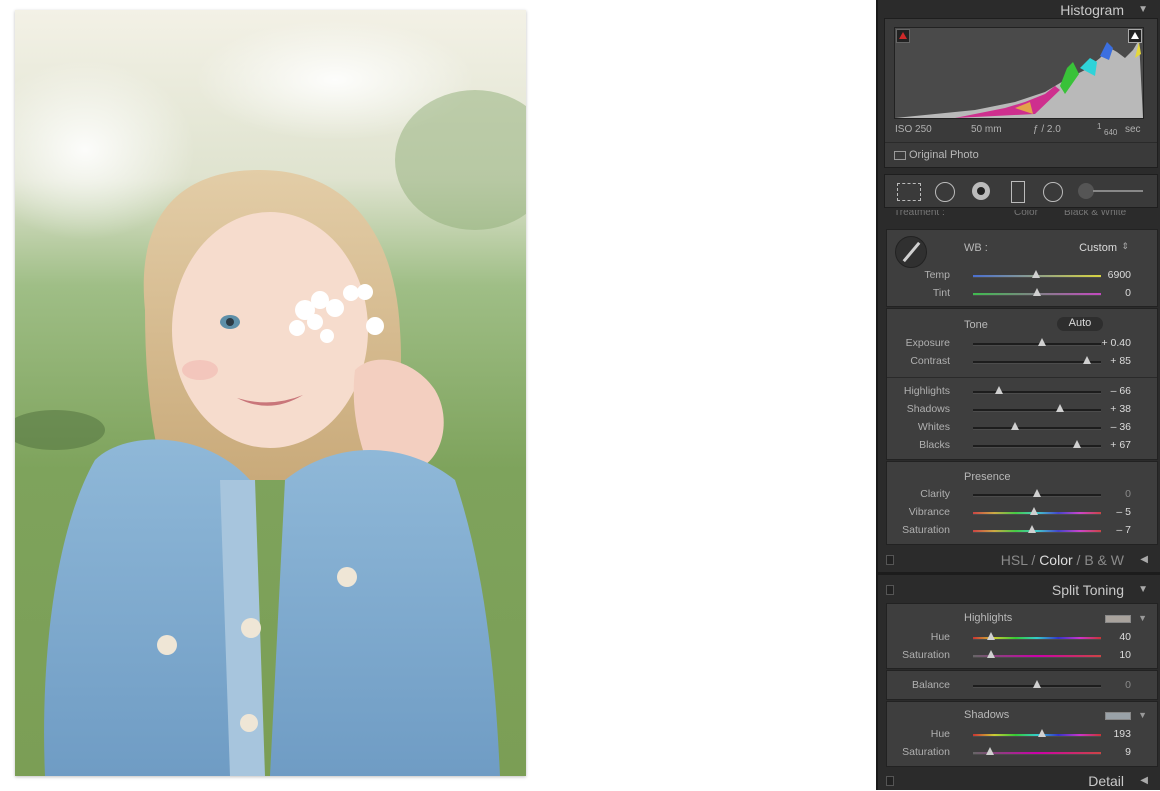 The image size is (1160, 791). What do you see at coordinates (1118, 191) in the screenshot?
I see `brush-size-slider` at bounding box center [1118, 191].